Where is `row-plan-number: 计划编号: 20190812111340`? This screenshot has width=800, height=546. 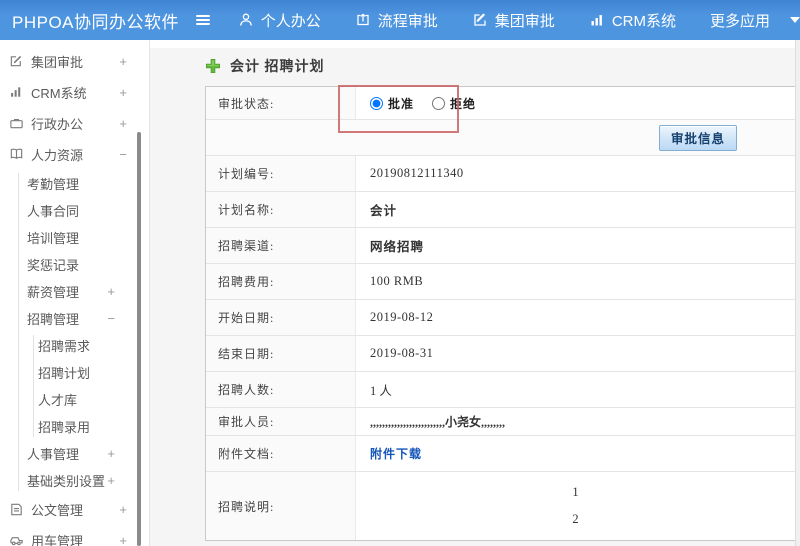 row-plan-number: 计划编号: 20190812111340 is located at coordinates (500, 174).